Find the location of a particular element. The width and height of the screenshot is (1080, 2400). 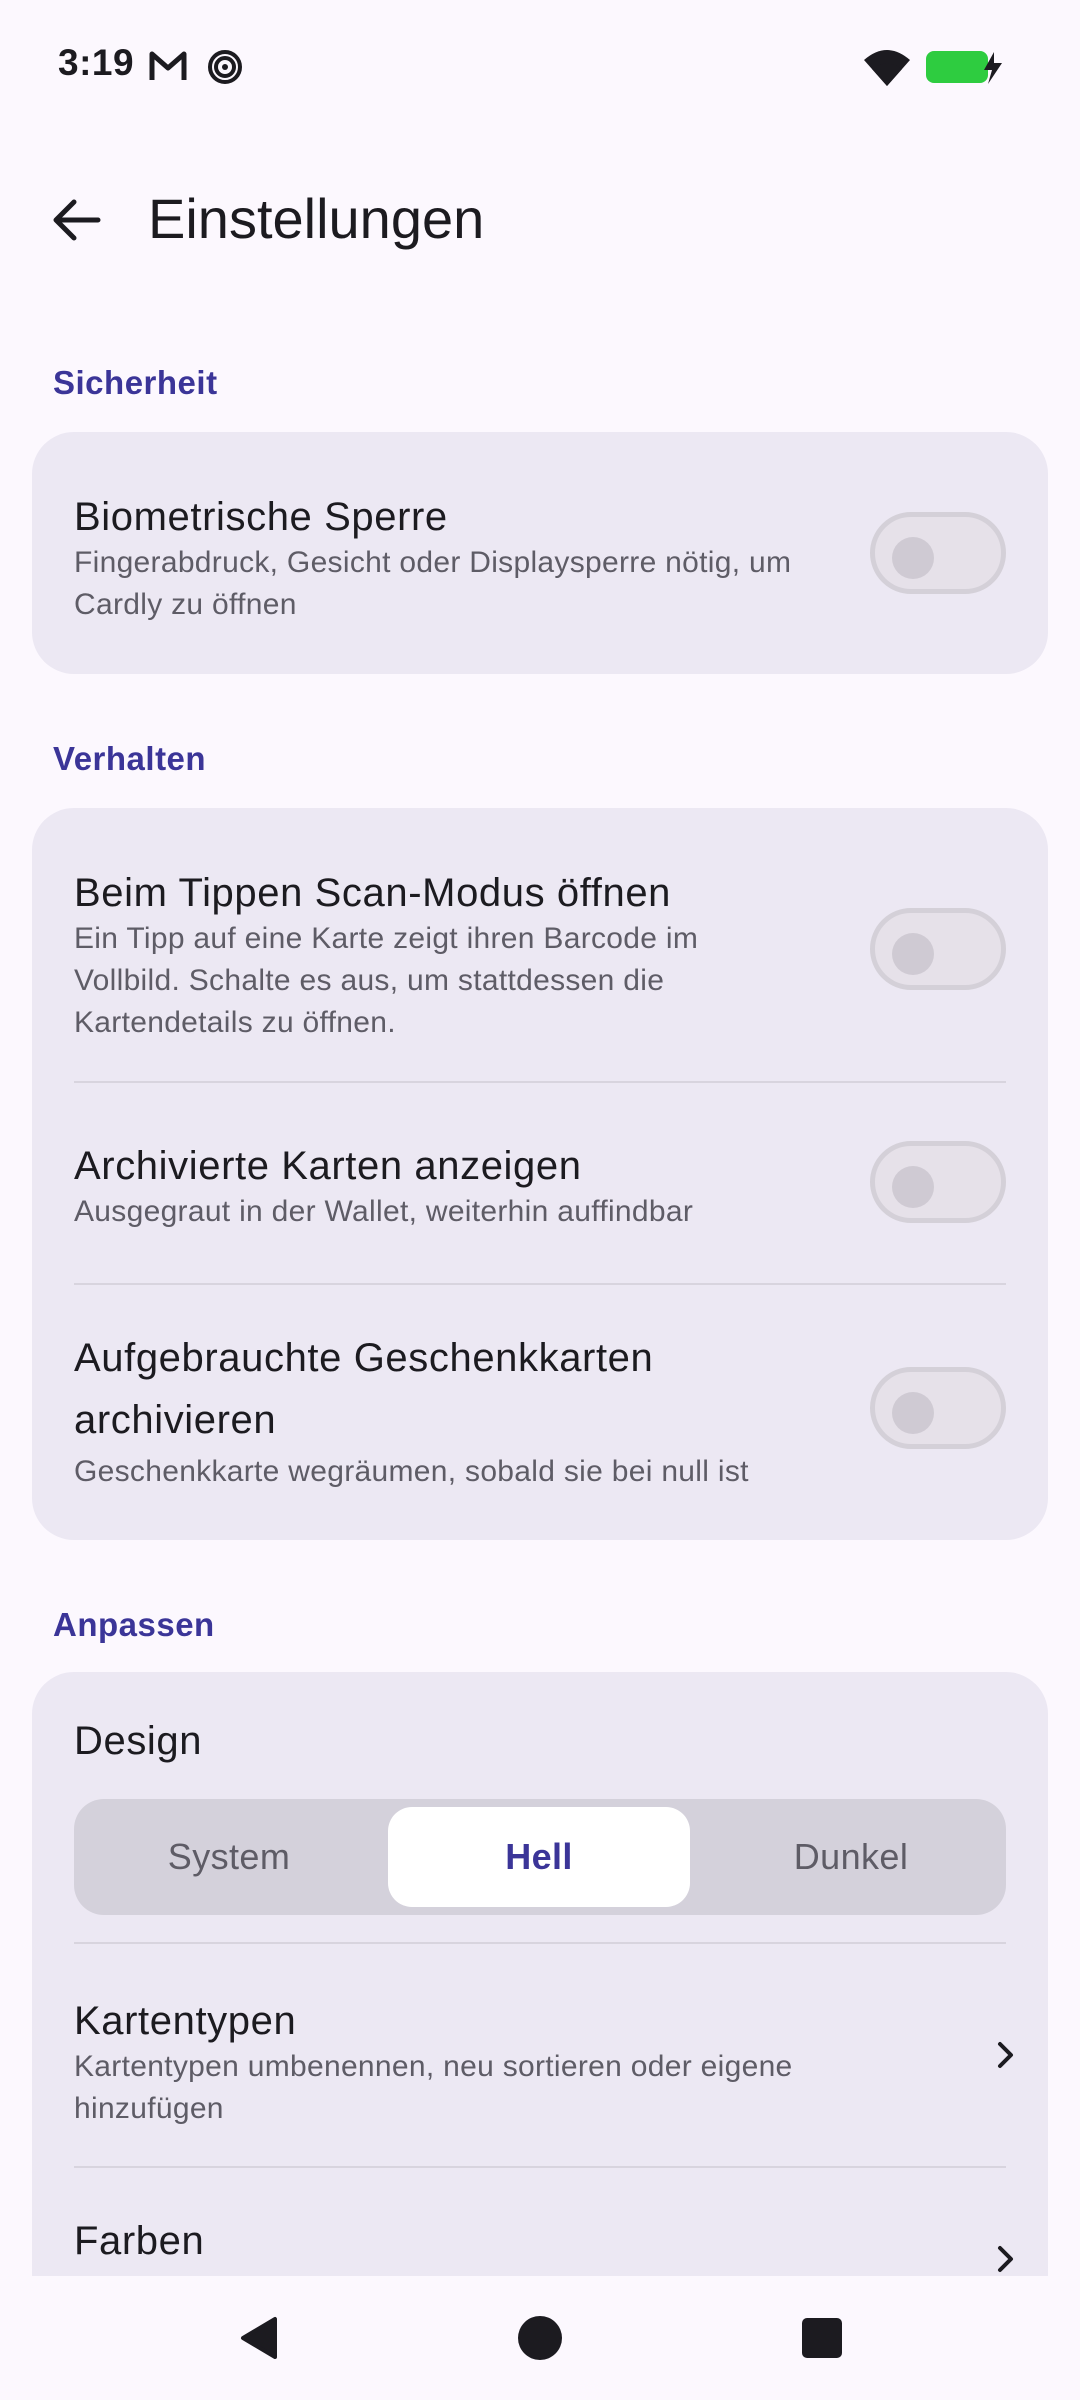

arrow-back-icon is located at coordinates (77, 220).